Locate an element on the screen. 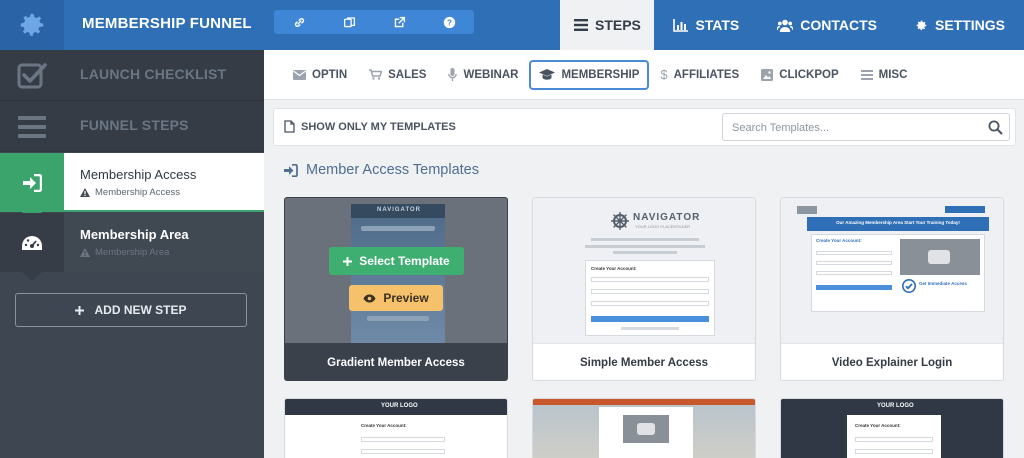 The width and height of the screenshot is (1024, 458). step-type: Membership Area is located at coordinates (132, 252).